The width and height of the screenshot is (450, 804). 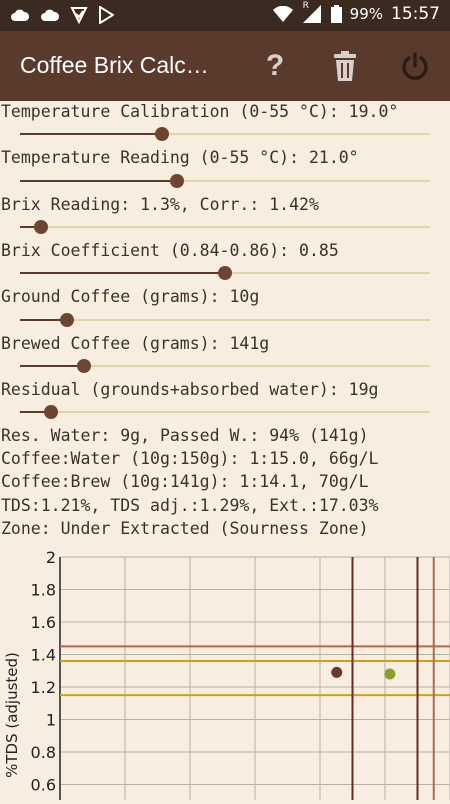 I want to click on y-tick-label: 0.6, so click(x=43, y=785).